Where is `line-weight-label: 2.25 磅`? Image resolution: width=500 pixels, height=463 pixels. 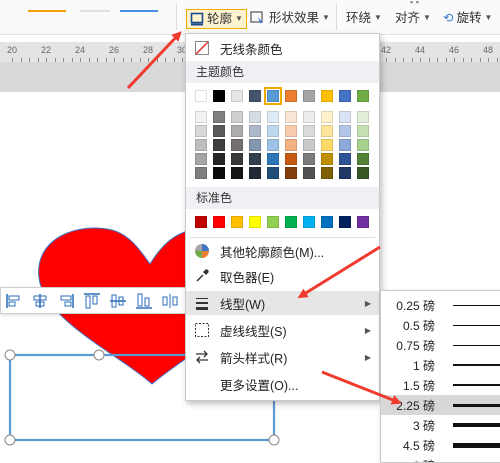 line-weight-label: 2.25 磅 is located at coordinates (411, 405).